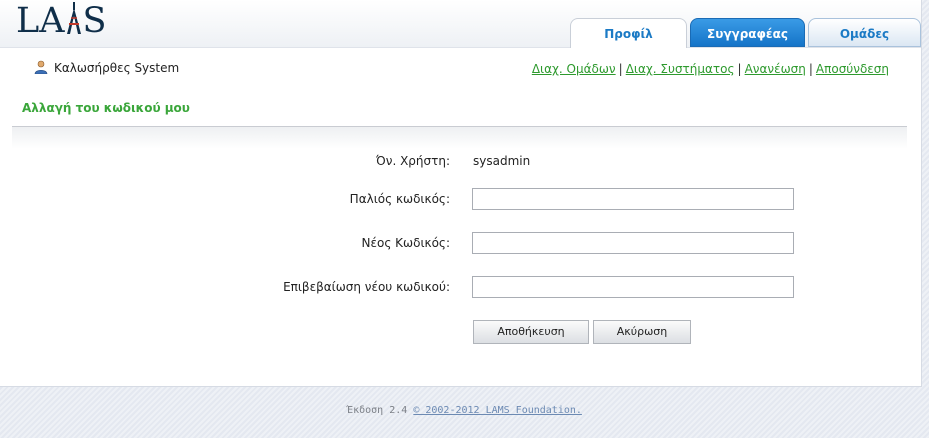 This screenshot has height=438, width=929. Describe the element at coordinates (531, 332) in the screenshot. I see `save-button: Αποθήκευση` at that location.